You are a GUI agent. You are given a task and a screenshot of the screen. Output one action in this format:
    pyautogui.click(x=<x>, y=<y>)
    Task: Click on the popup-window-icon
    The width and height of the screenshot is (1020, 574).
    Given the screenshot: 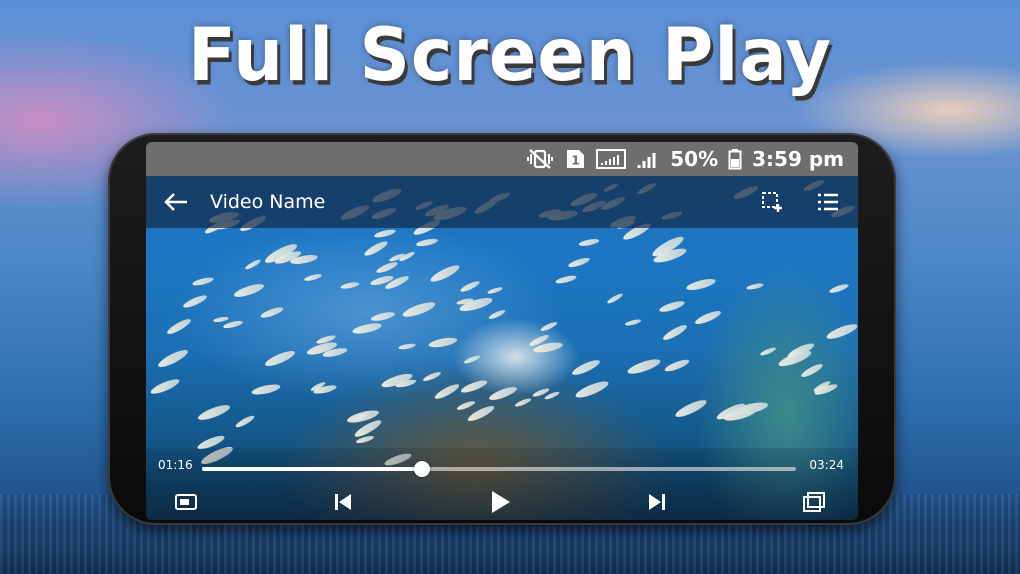 What is the action you would take?
    pyautogui.click(x=814, y=502)
    